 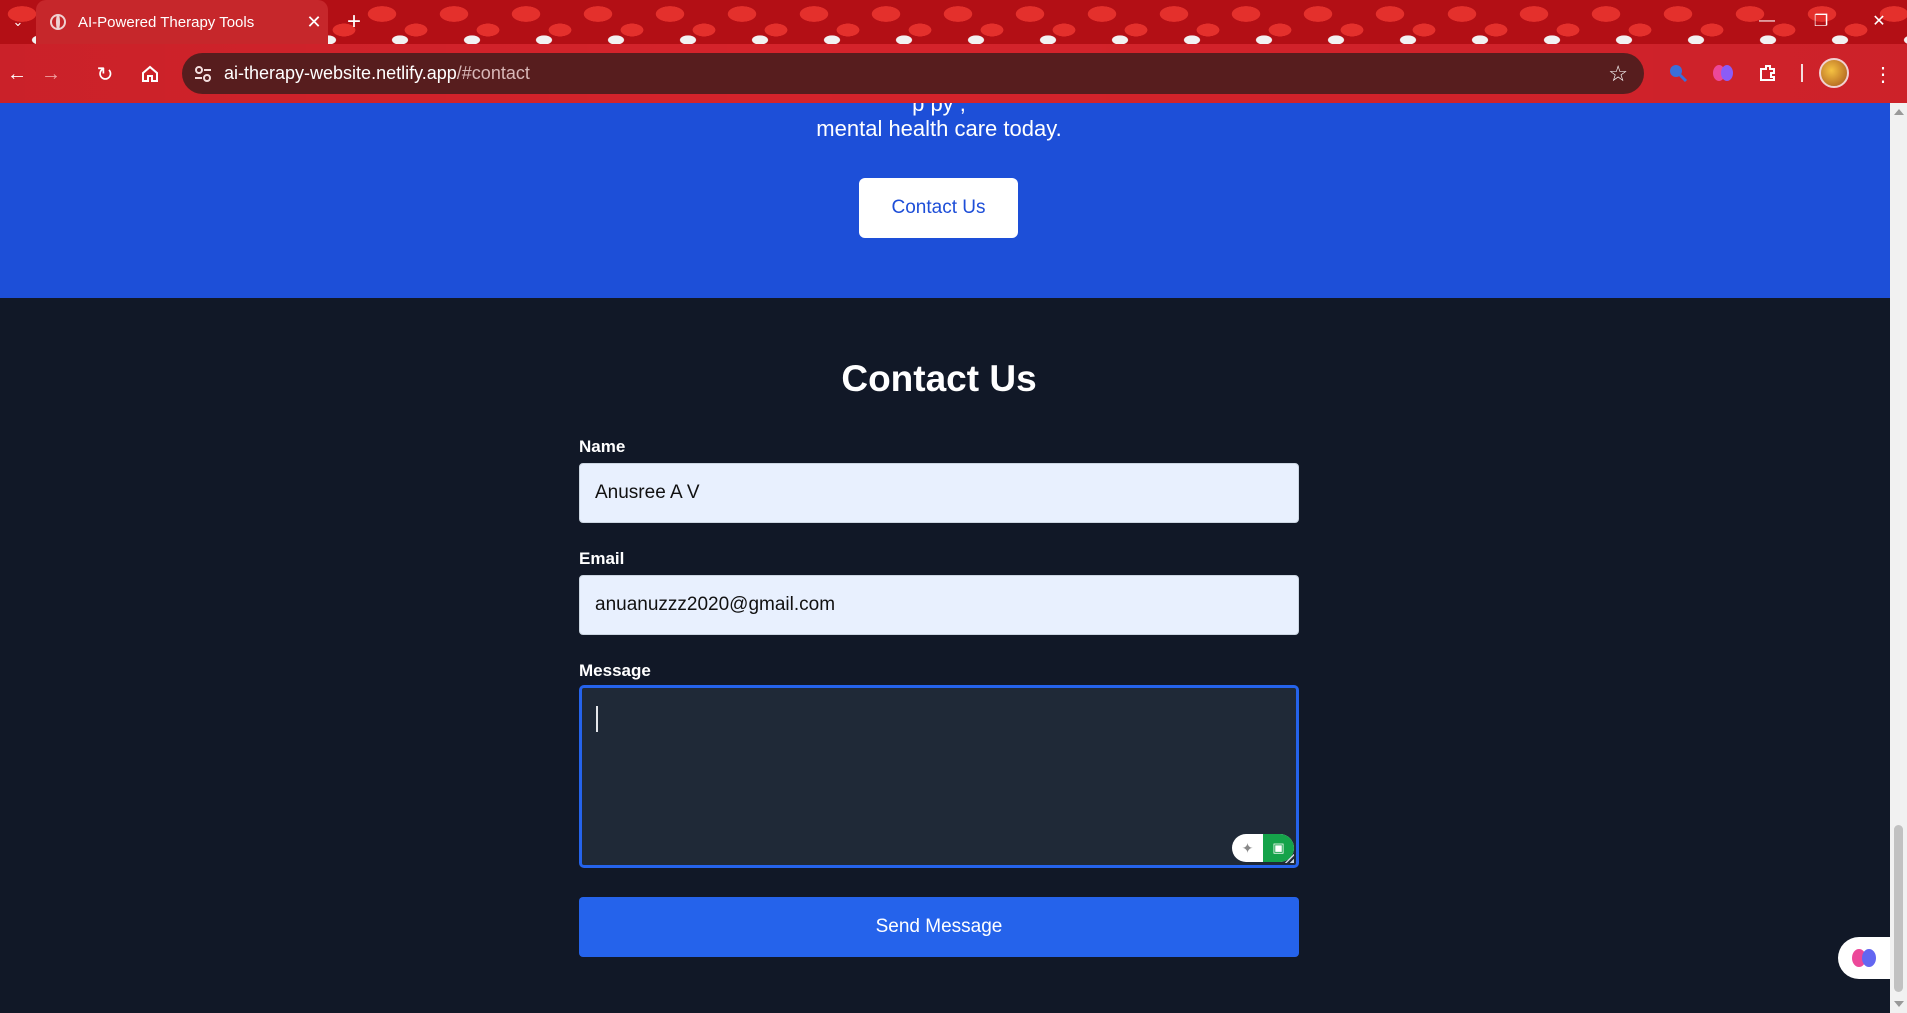 I want to click on extensions-puzzle-icon, so click(x=1768, y=73).